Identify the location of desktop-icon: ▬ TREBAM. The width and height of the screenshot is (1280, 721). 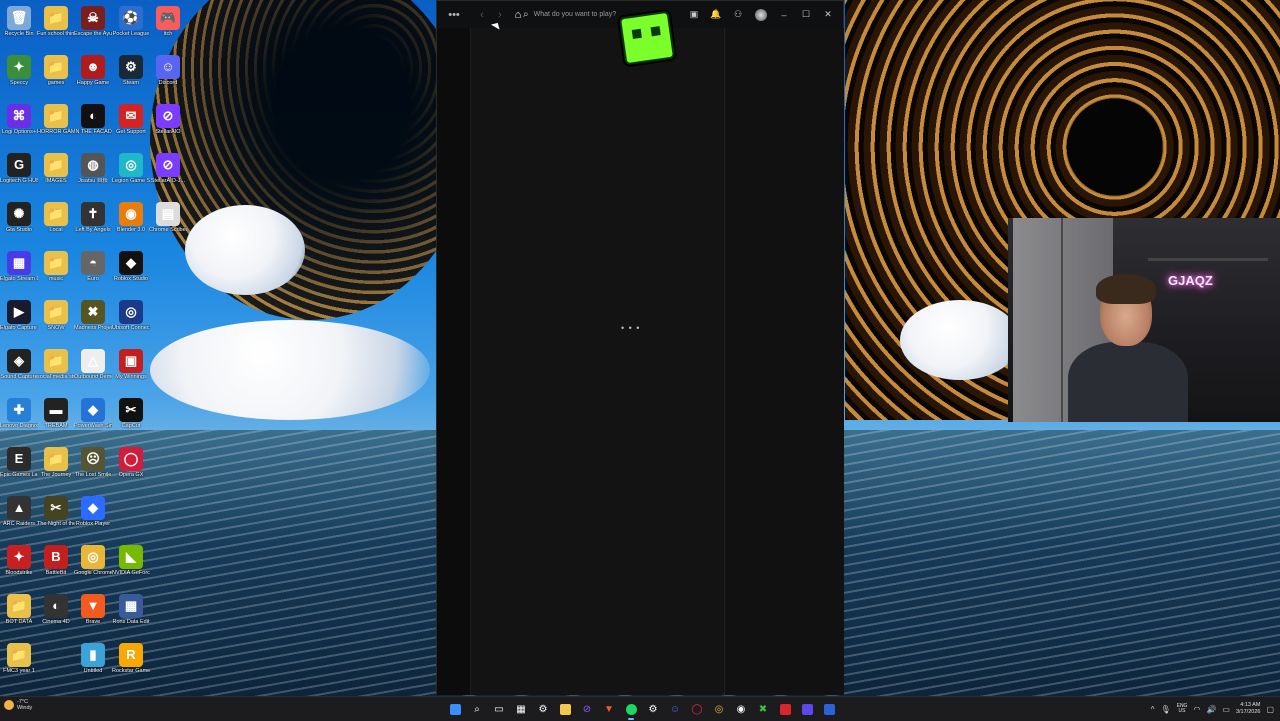
(56, 419).